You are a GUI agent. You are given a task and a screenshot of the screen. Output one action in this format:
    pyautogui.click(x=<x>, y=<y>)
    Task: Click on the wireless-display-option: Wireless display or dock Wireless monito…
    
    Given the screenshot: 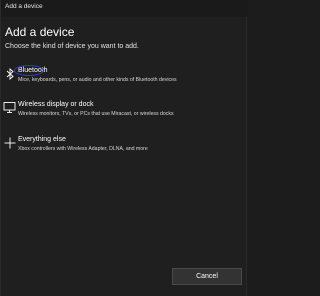 What is the action you would take?
    pyautogui.click(x=124, y=114)
    